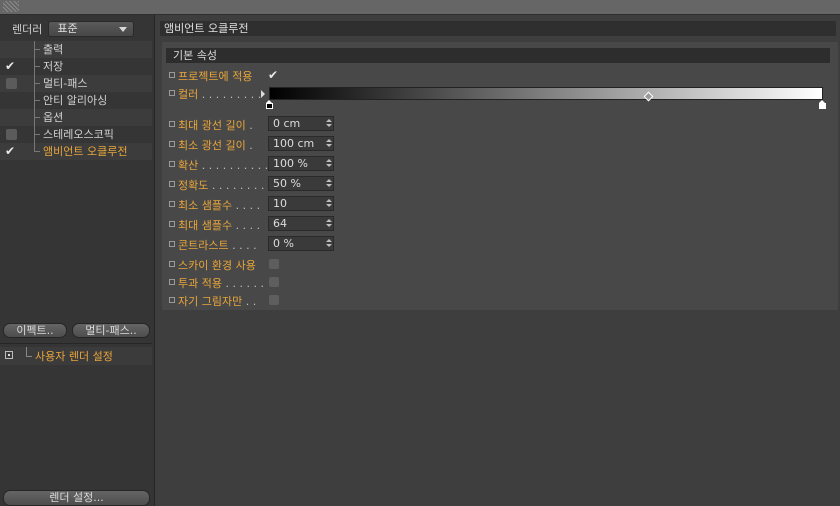  What do you see at coordinates (287, 183) in the screenshot?
I see `field-value: 50 %` at bounding box center [287, 183].